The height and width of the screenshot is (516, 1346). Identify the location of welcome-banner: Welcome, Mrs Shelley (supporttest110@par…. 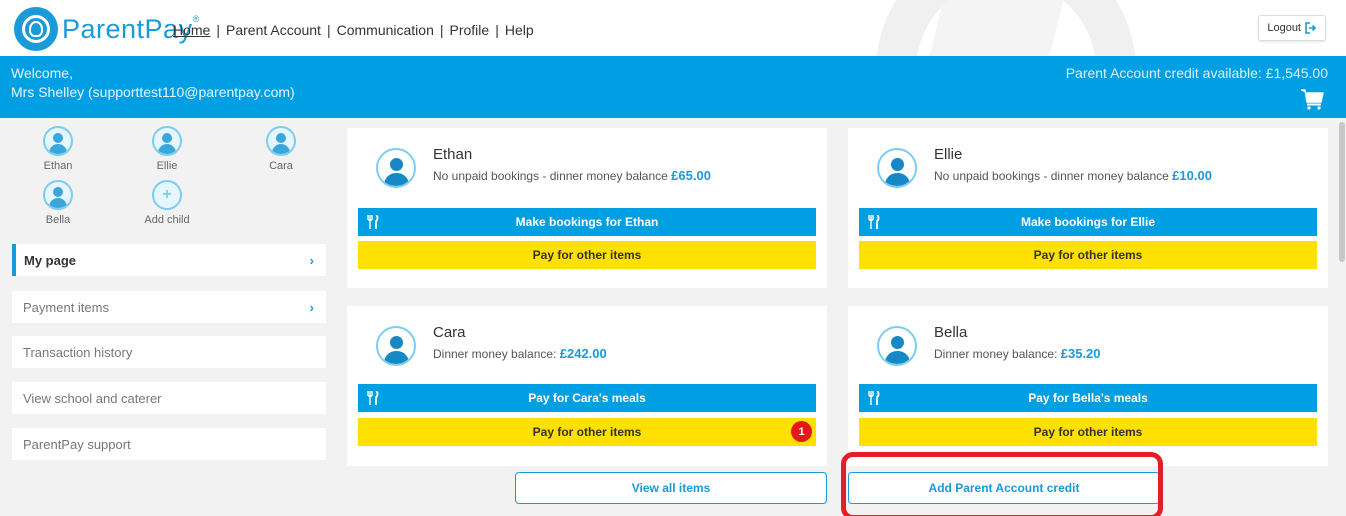
(673, 87).